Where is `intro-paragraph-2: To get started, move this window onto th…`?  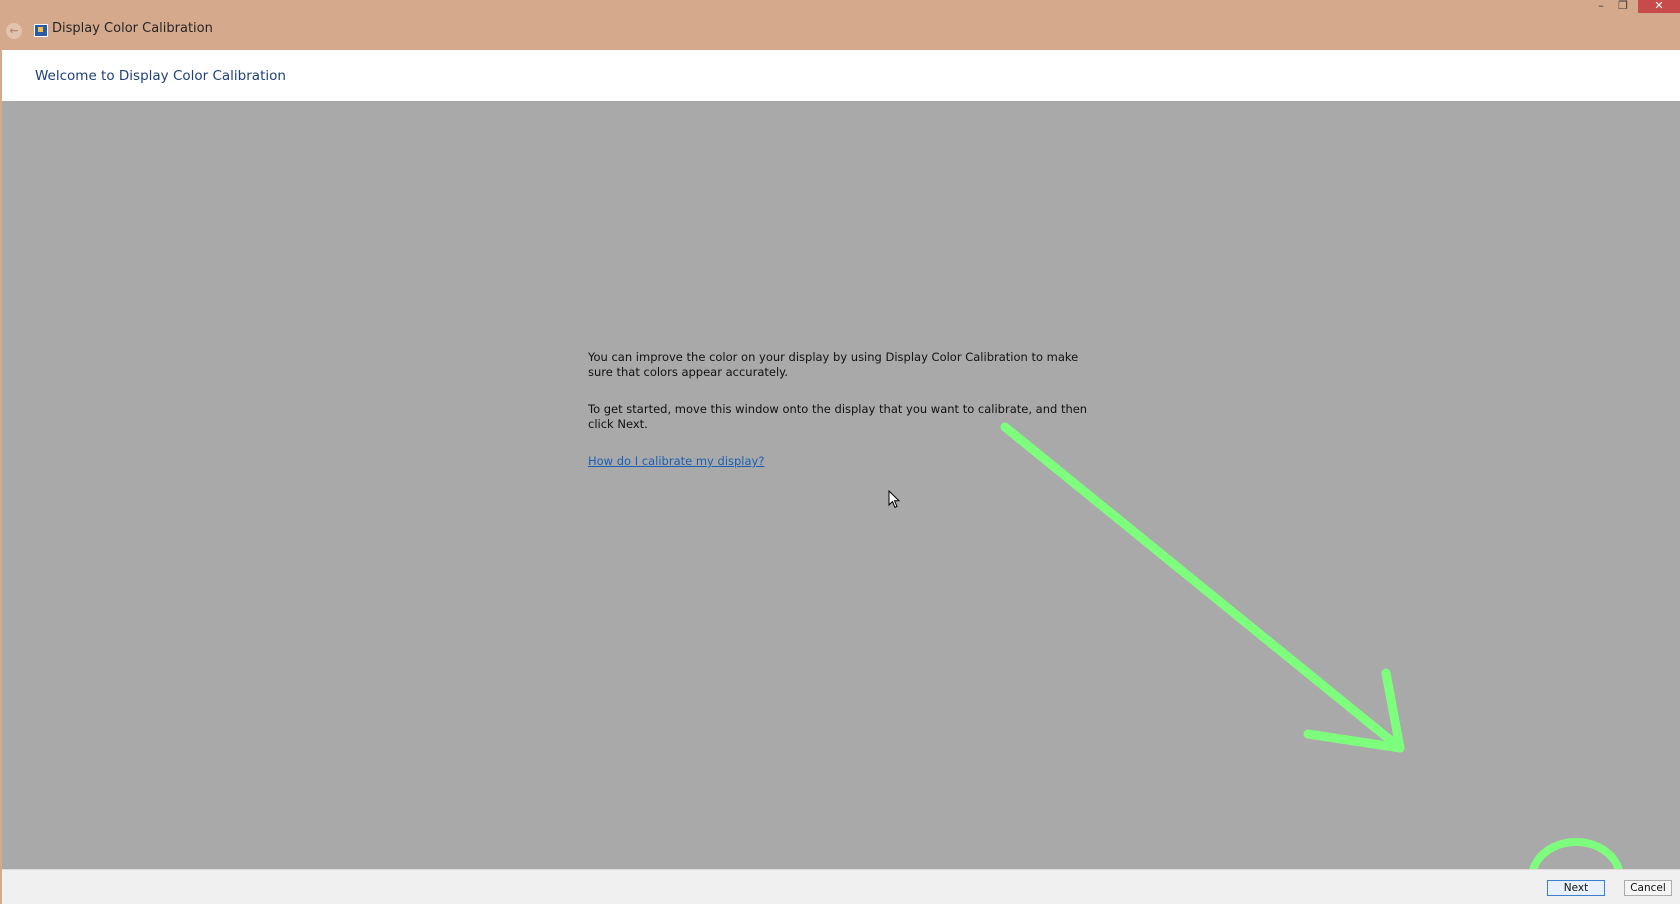 intro-paragraph-2: To get started, move this window onto th… is located at coordinates (838, 416).